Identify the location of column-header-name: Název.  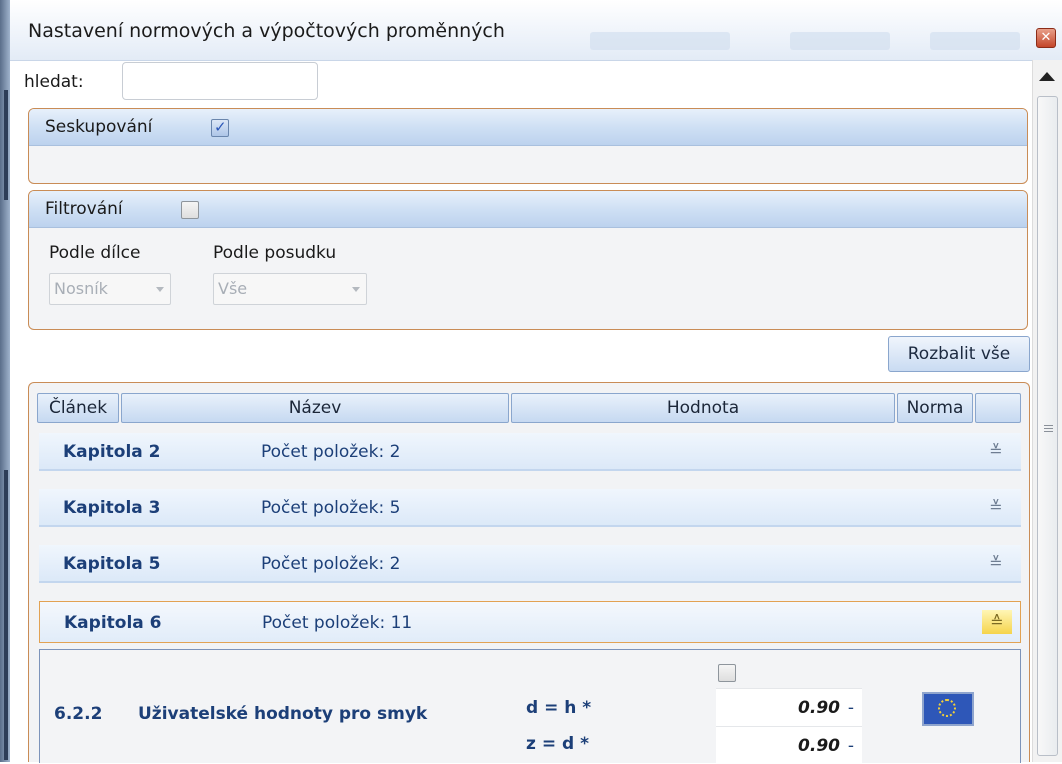
(315, 408).